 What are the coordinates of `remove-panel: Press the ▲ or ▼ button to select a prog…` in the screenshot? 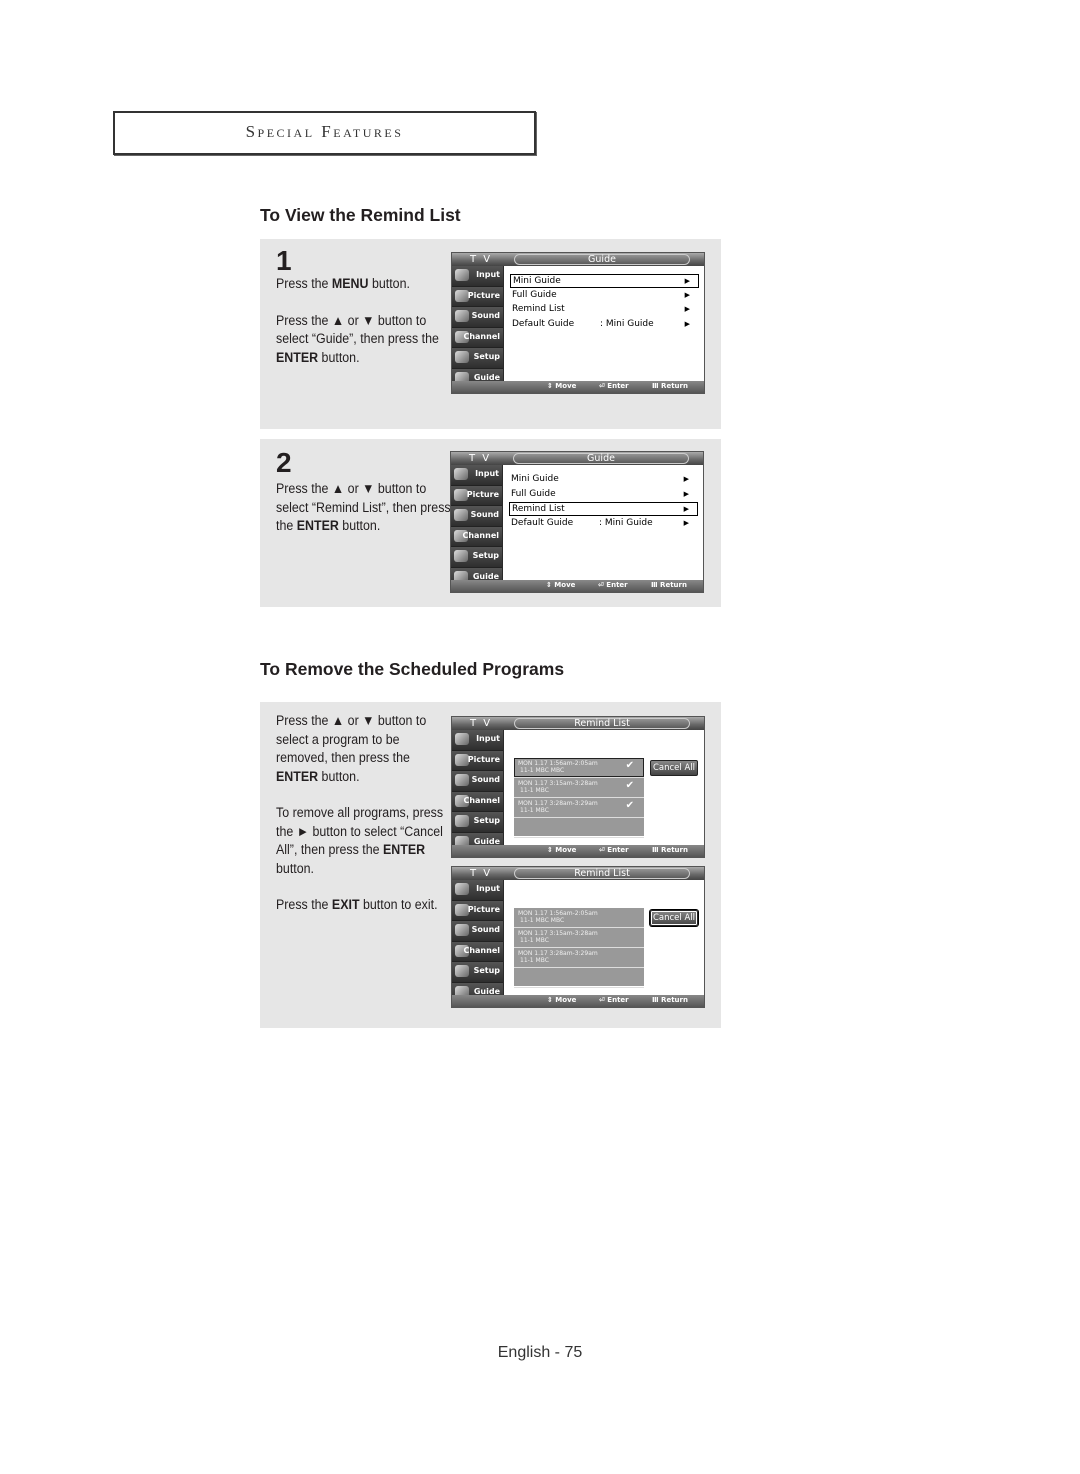 It's located at (490, 865).